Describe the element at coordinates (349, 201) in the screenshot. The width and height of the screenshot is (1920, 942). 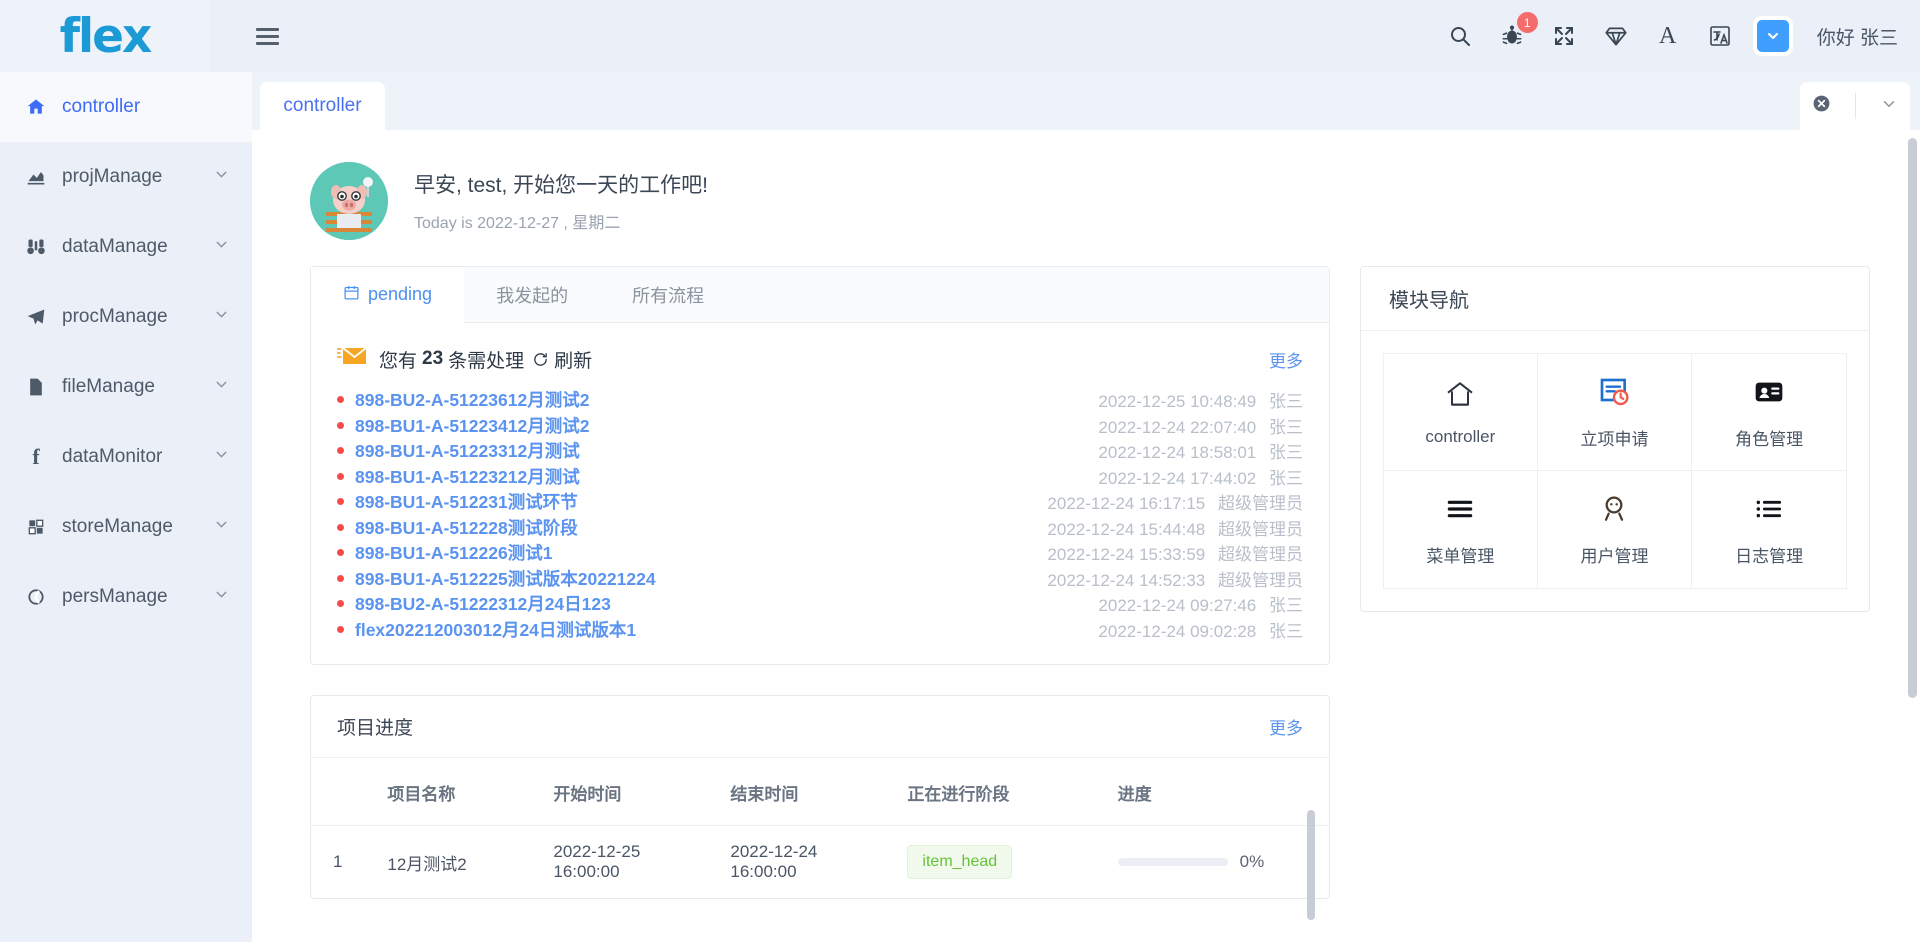
I see `avatar` at that location.